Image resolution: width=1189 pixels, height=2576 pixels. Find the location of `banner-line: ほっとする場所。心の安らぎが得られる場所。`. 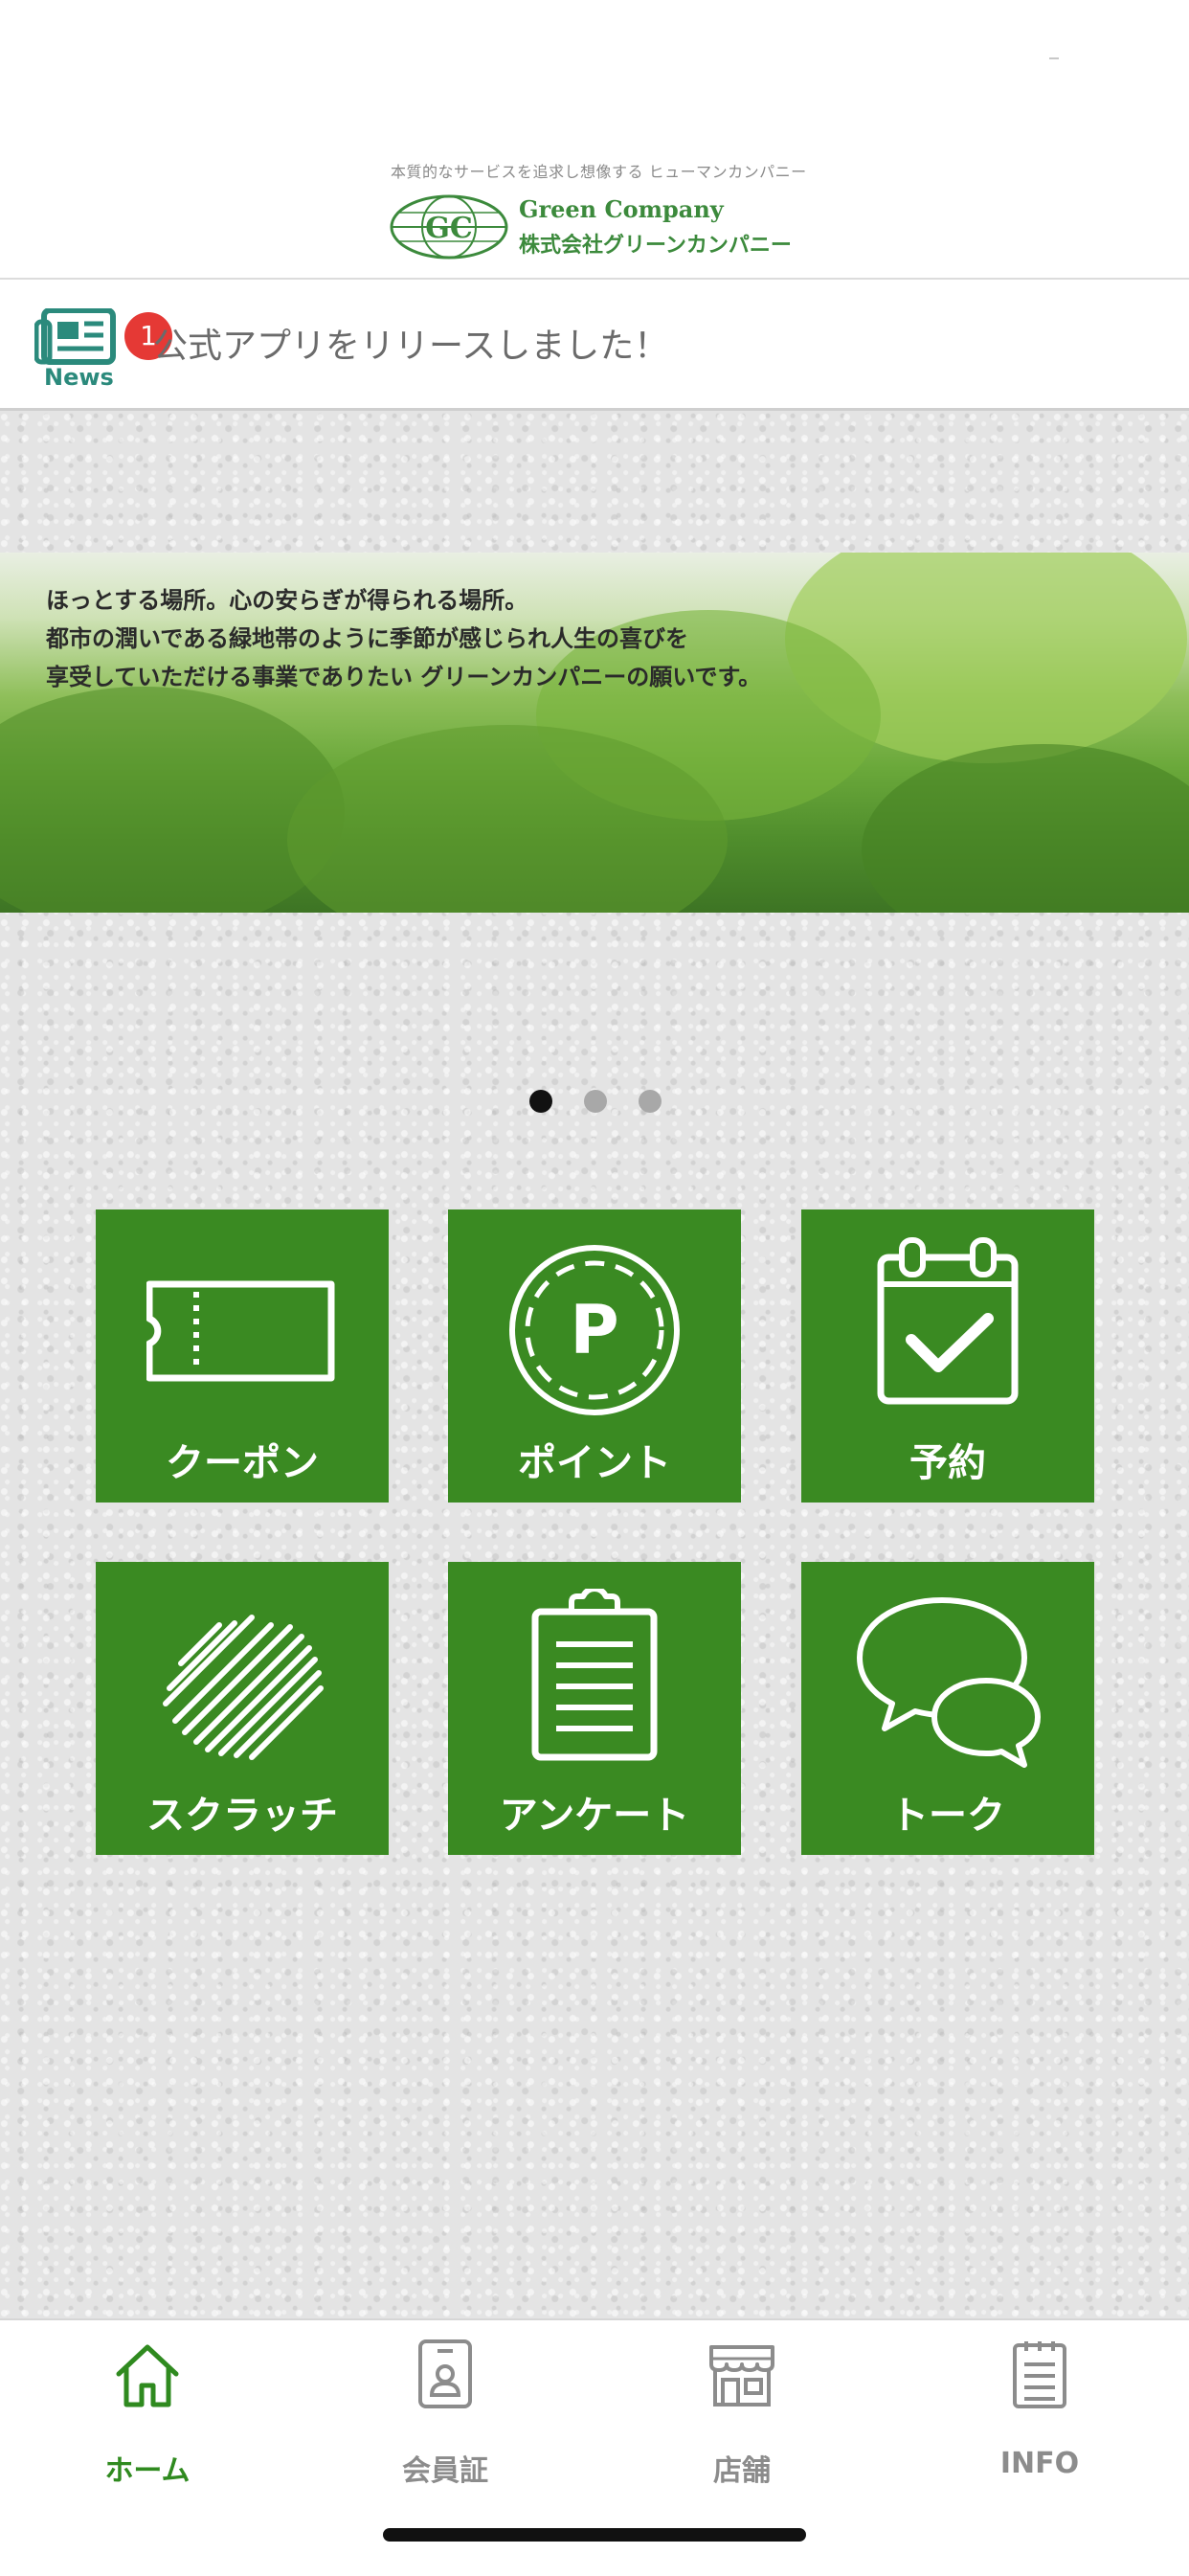

banner-line: ほっとする場所。心の安らぎが得られる場所。 is located at coordinates (287, 600).